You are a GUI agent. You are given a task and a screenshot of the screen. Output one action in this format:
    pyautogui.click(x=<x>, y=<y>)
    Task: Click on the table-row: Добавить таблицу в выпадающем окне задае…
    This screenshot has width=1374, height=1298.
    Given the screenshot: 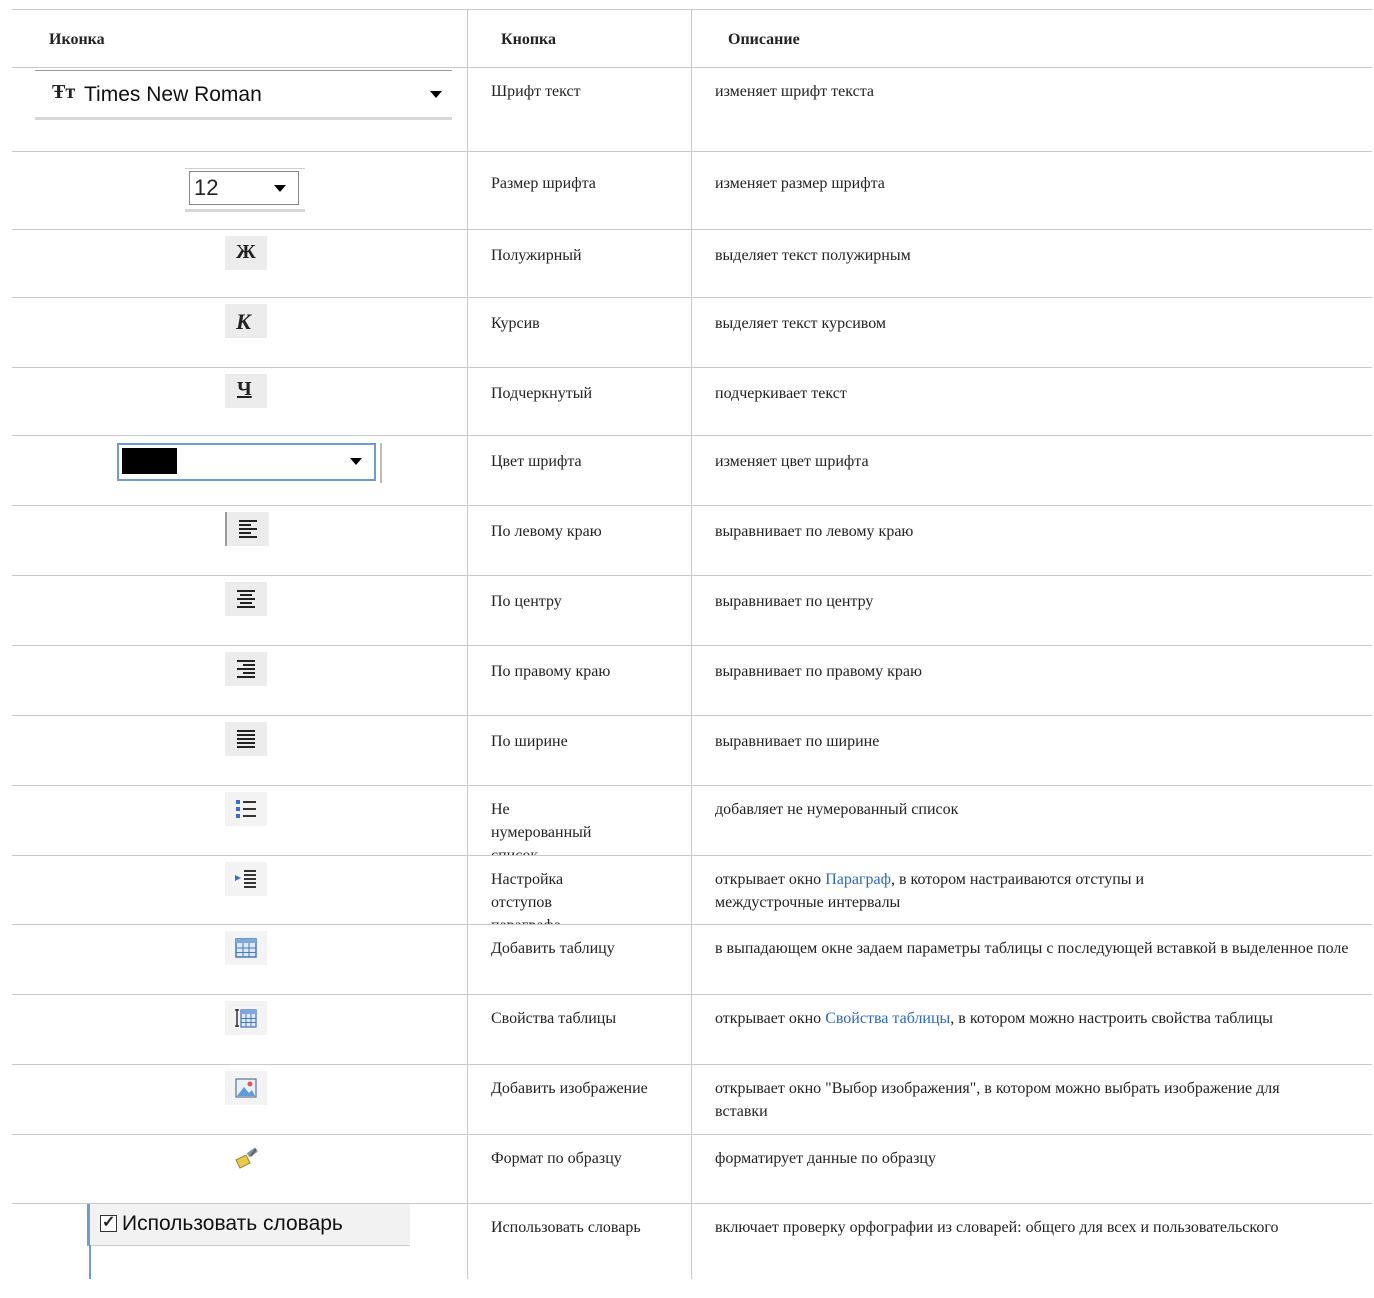 What is the action you would take?
    pyautogui.click(x=692, y=960)
    